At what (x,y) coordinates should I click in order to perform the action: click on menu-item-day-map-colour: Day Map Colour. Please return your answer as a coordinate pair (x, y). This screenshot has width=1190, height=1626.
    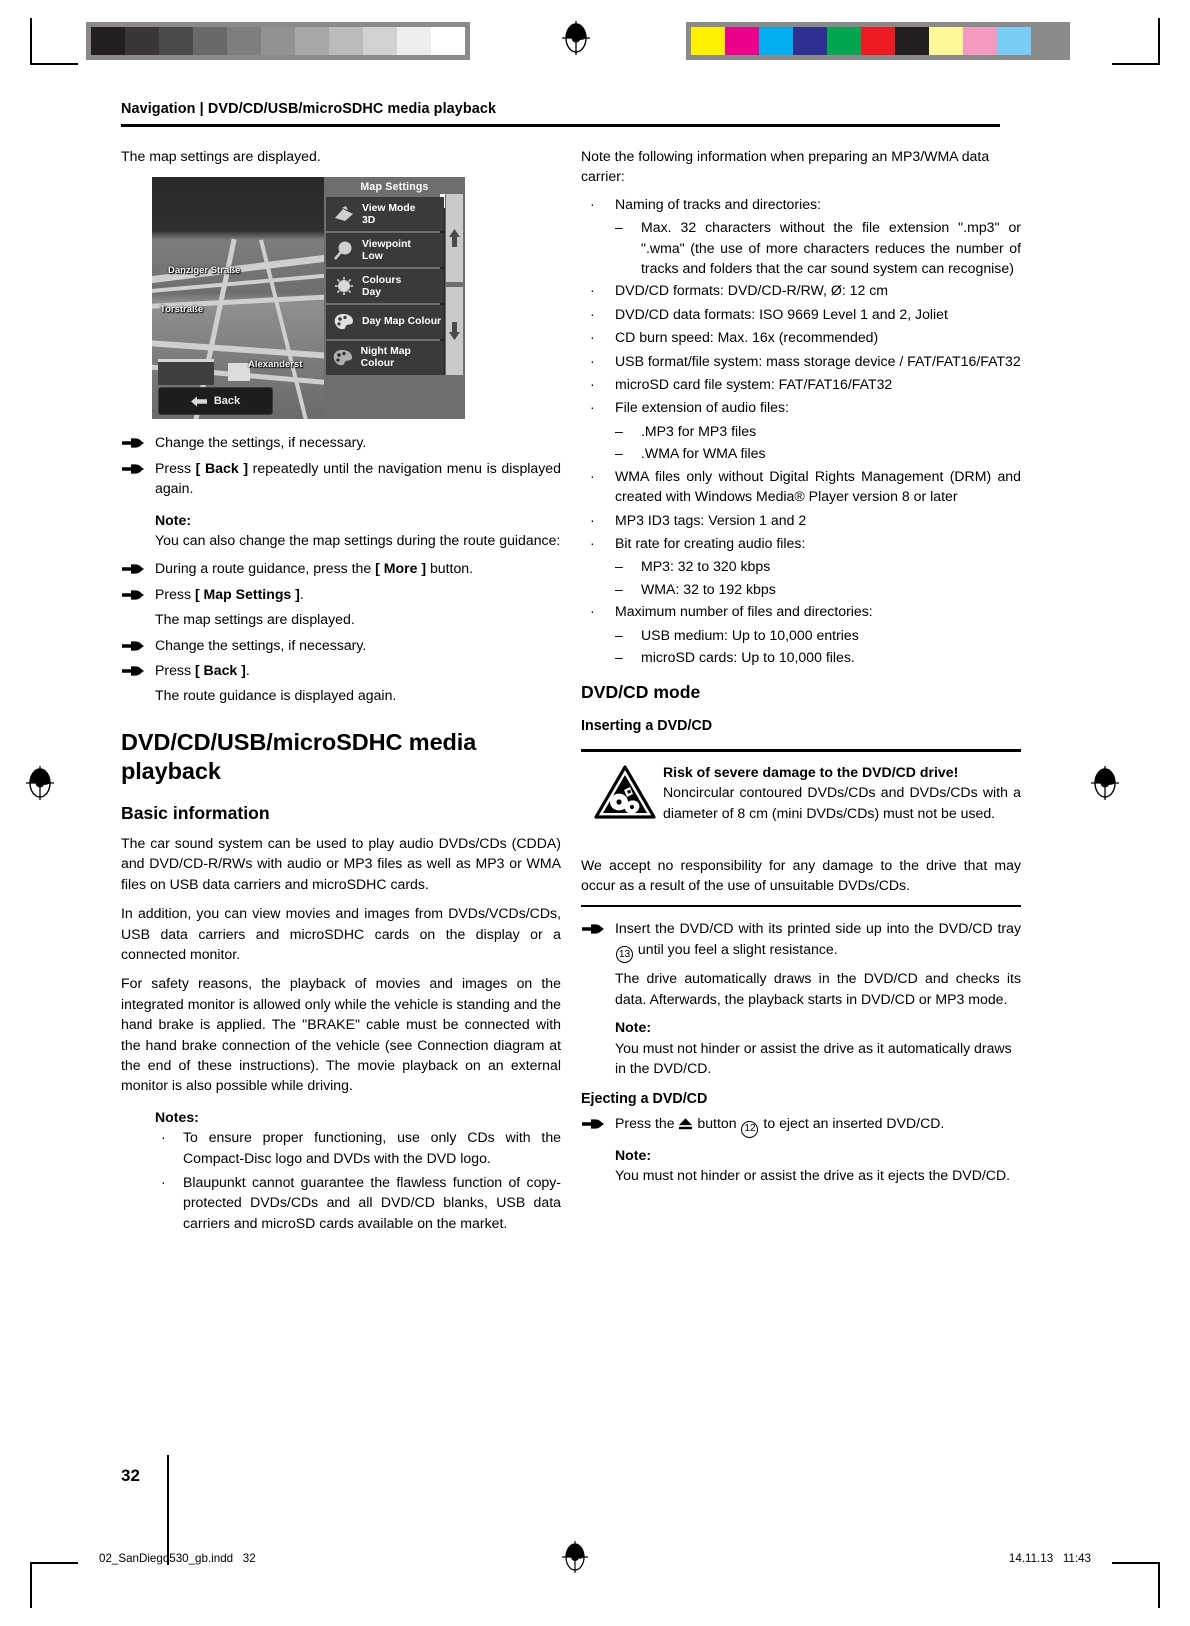
    Looking at the image, I should click on (385, 322).